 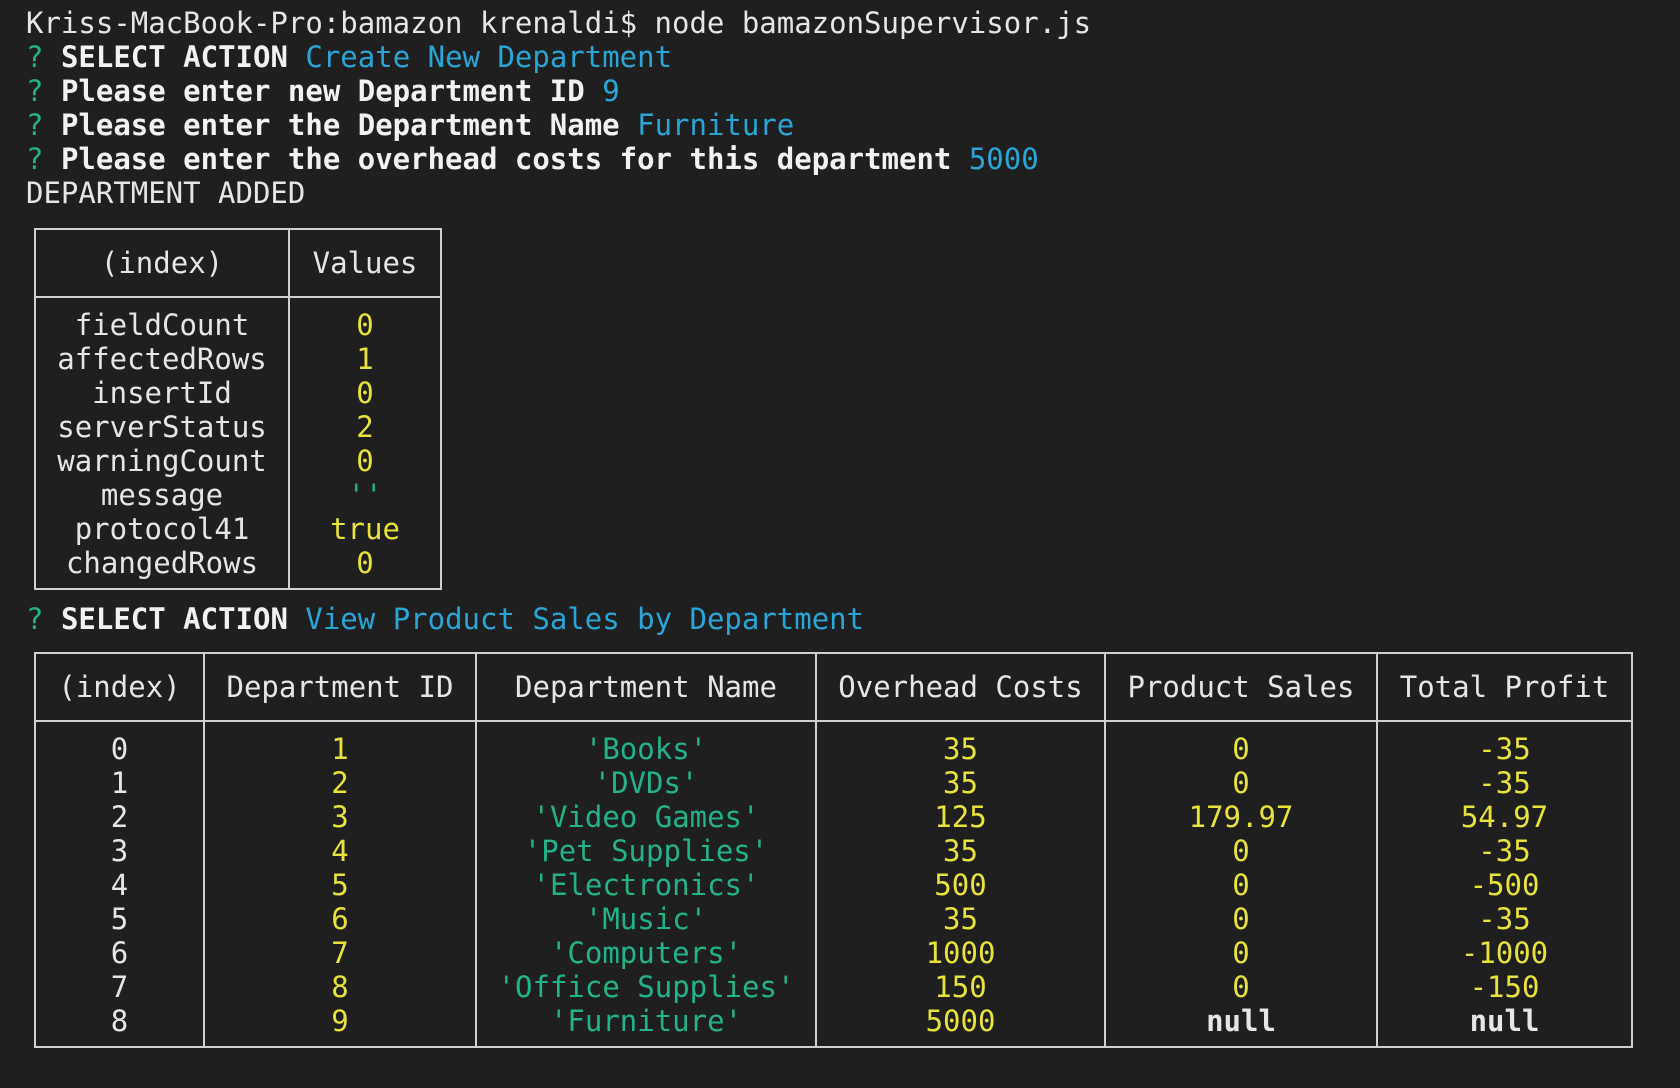 I want to click on column-header-department-id: Department ID, so click(x=340, y=687).